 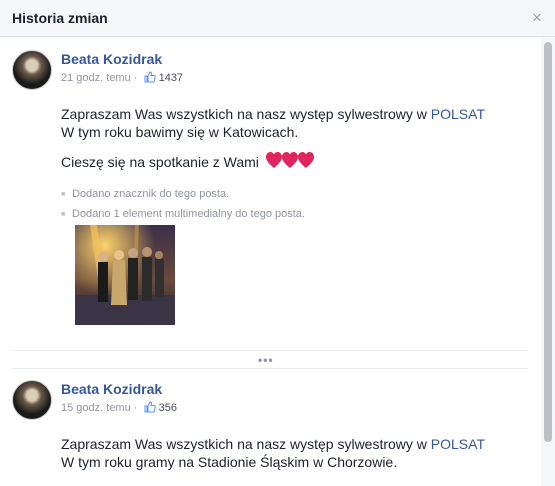 I want to click on heart-emoji-icon, so click(x=289, y=160).